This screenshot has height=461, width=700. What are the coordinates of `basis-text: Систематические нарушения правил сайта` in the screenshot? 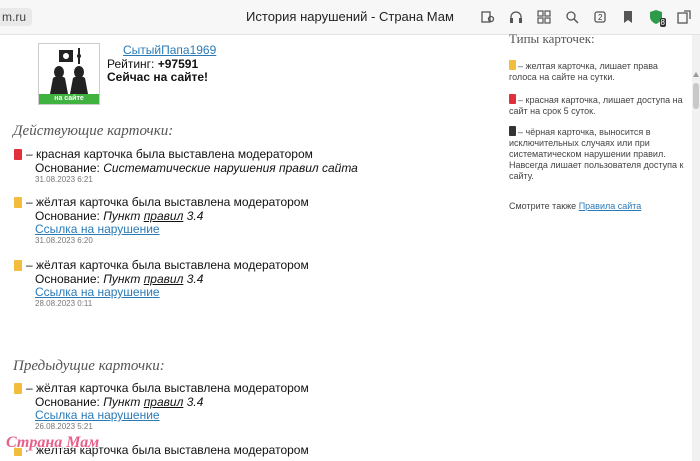 It's located at (230, 168).